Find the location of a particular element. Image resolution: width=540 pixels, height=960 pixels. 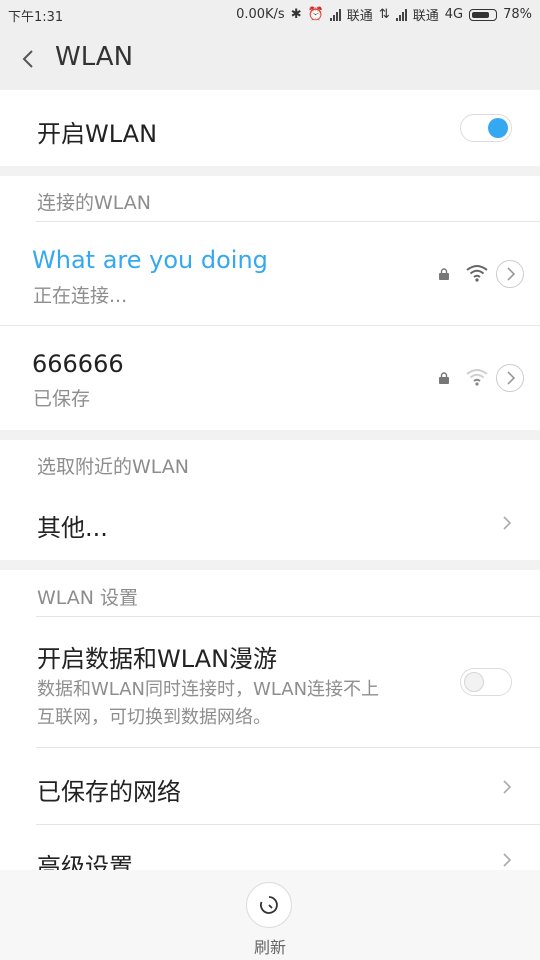

network-item-666666: 666666 已保存 is located at coordinates (270, 378).